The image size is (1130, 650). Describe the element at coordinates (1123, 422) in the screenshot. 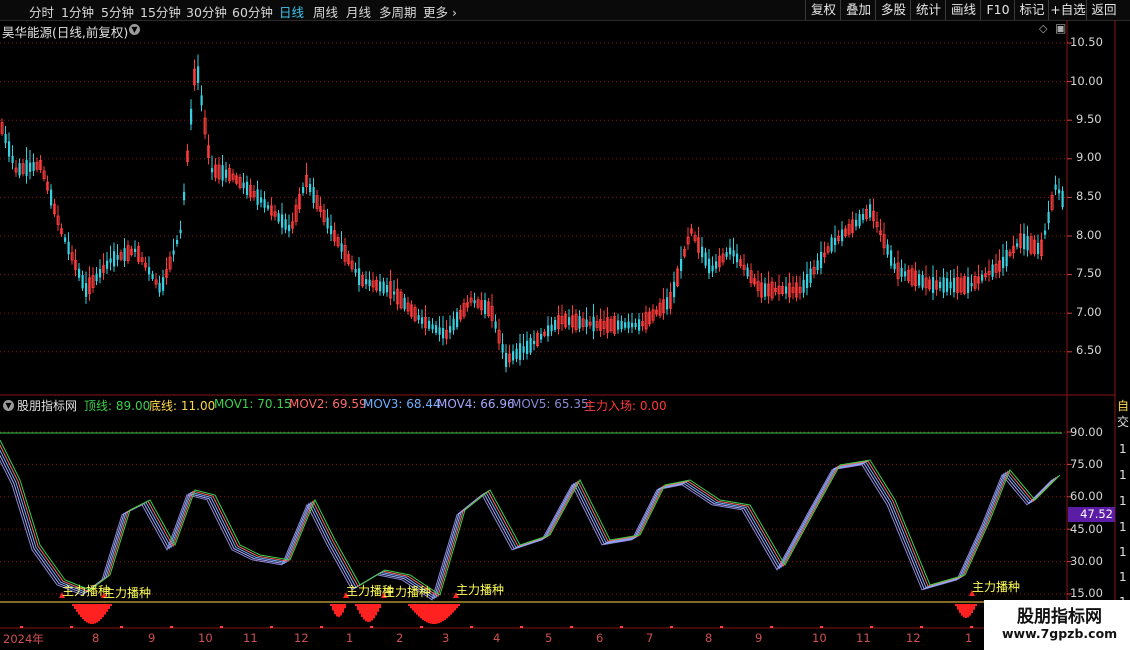

I see `side-panel-char: 交` at that location.